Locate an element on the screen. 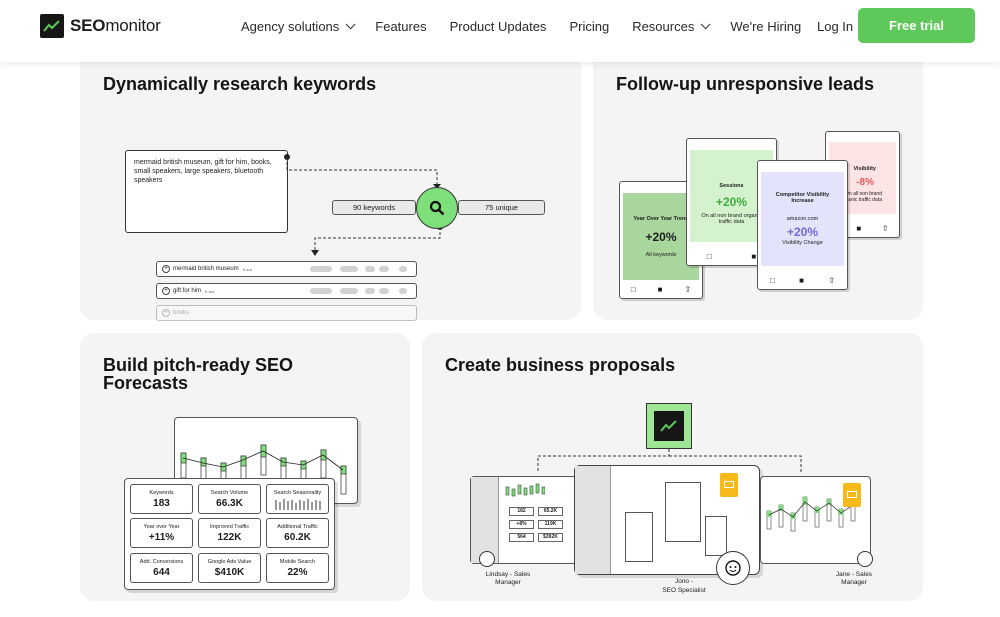  stat-mobile-search: Mobile Search 22% is located at coordinates (297, 568).